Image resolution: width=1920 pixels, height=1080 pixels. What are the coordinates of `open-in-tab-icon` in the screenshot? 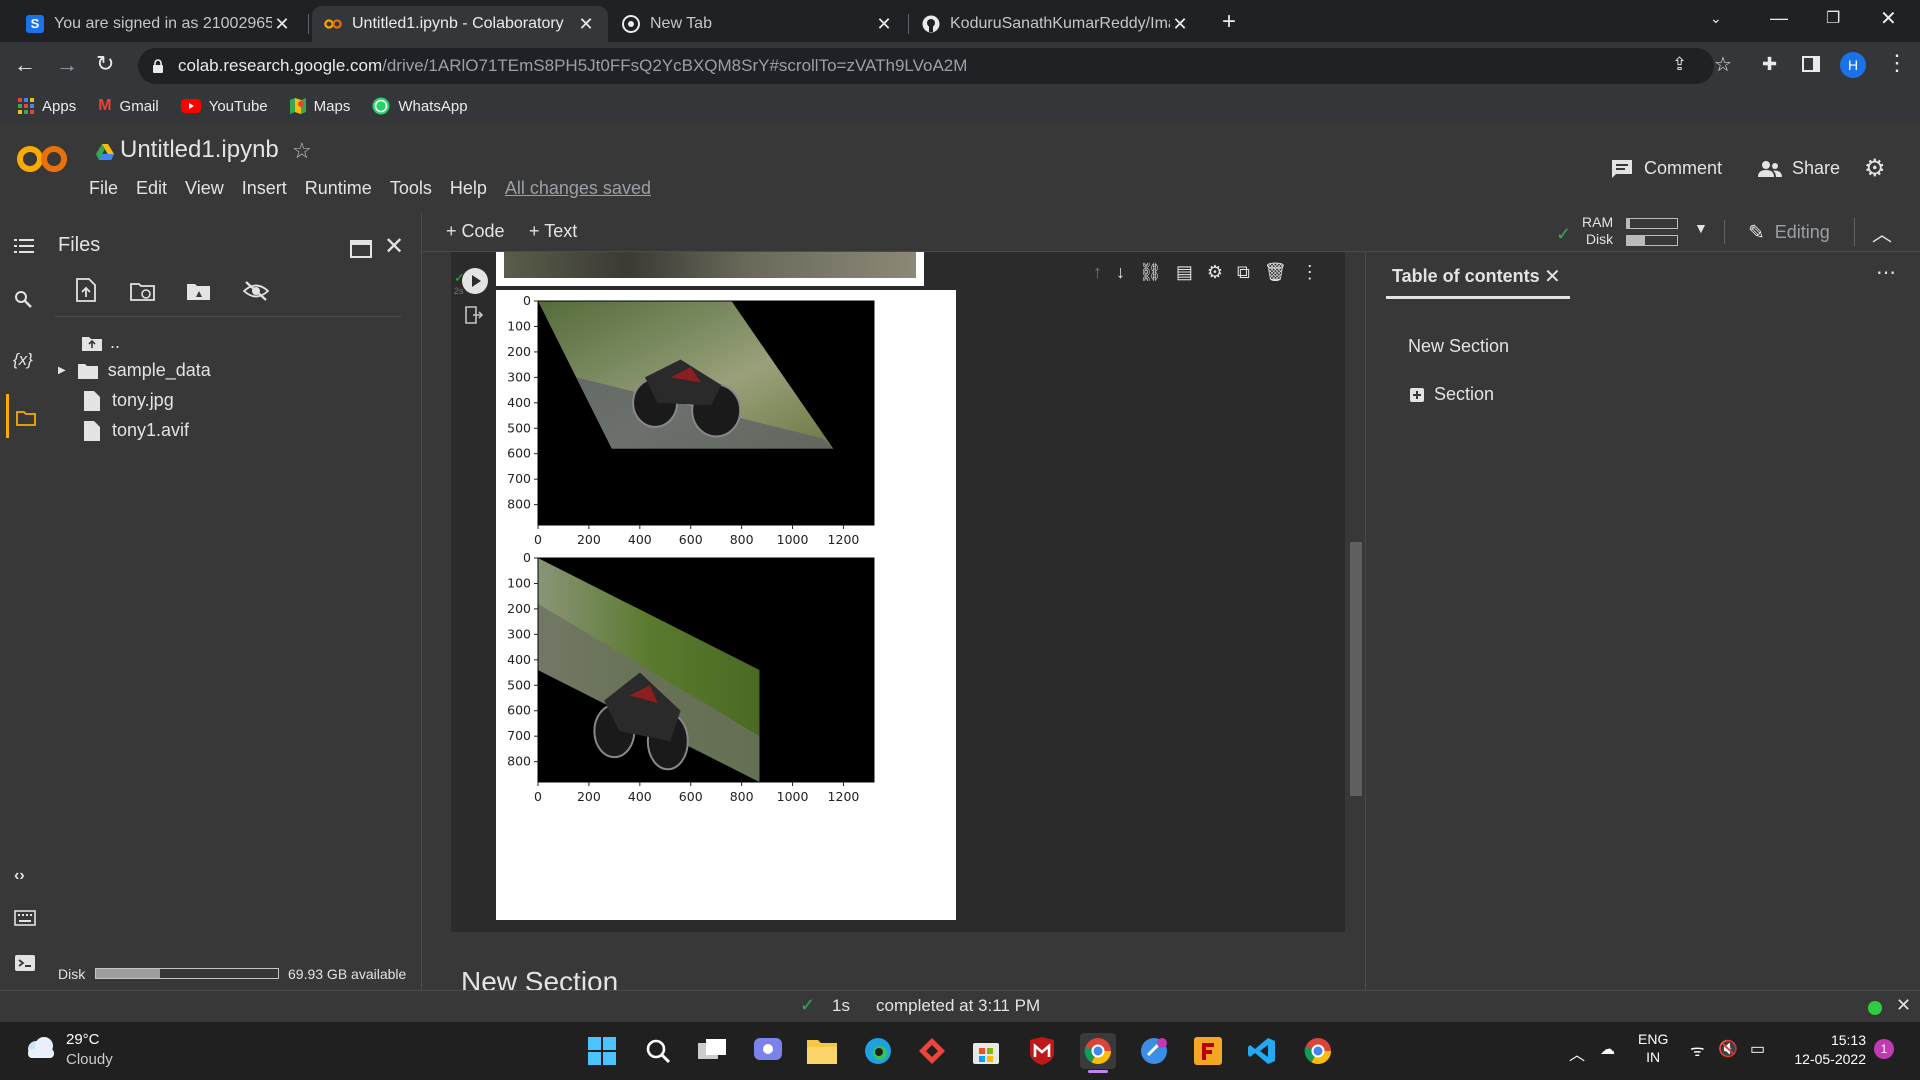 It's located at (361, 249).